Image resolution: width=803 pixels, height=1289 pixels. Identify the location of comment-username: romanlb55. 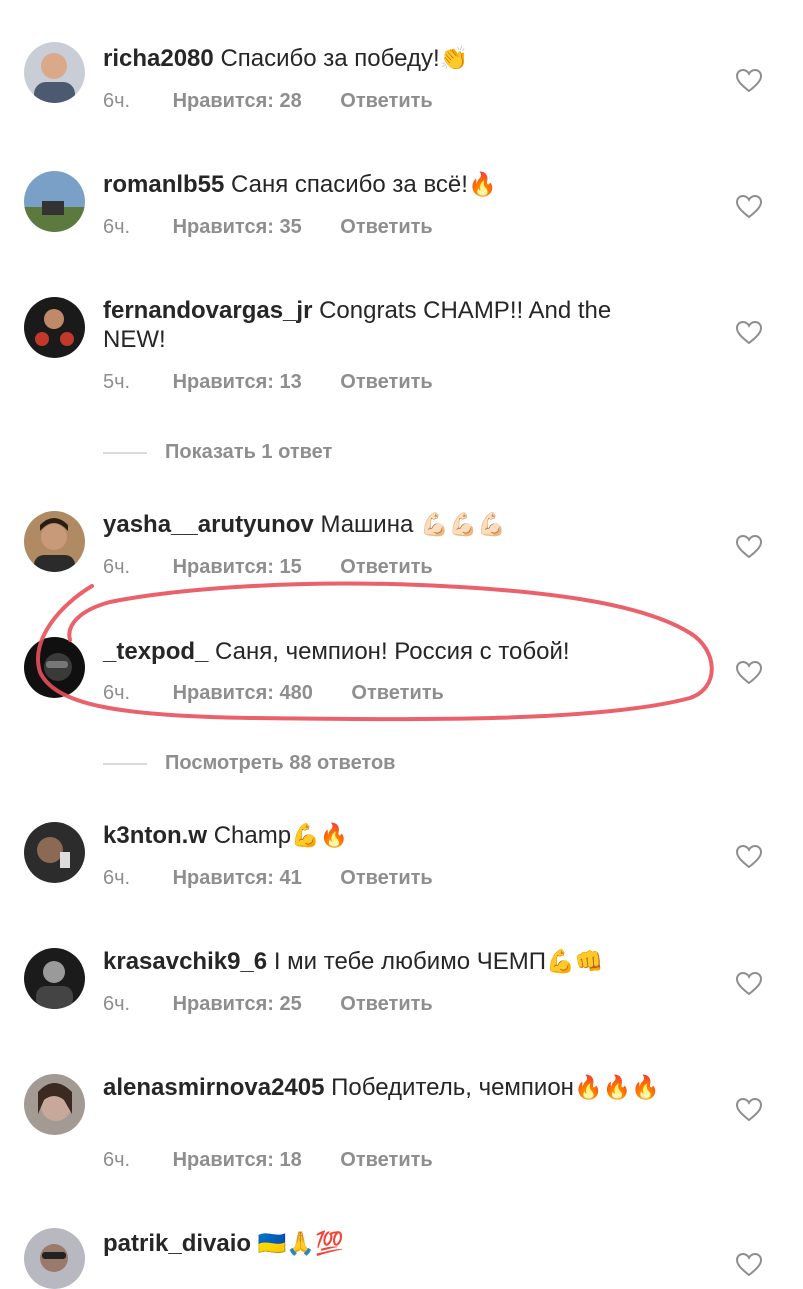
(163, 184).